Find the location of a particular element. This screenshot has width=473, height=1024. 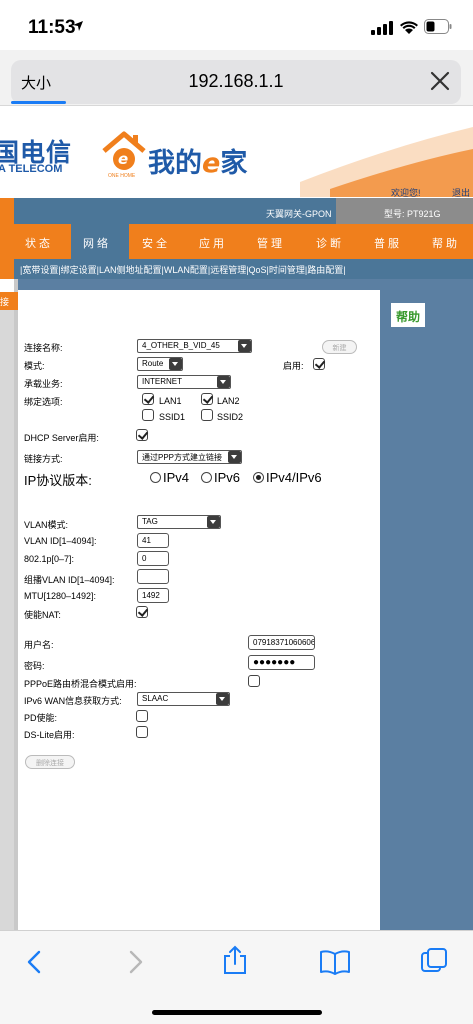

new-button: 新建 is located at coordinates (339, 347).